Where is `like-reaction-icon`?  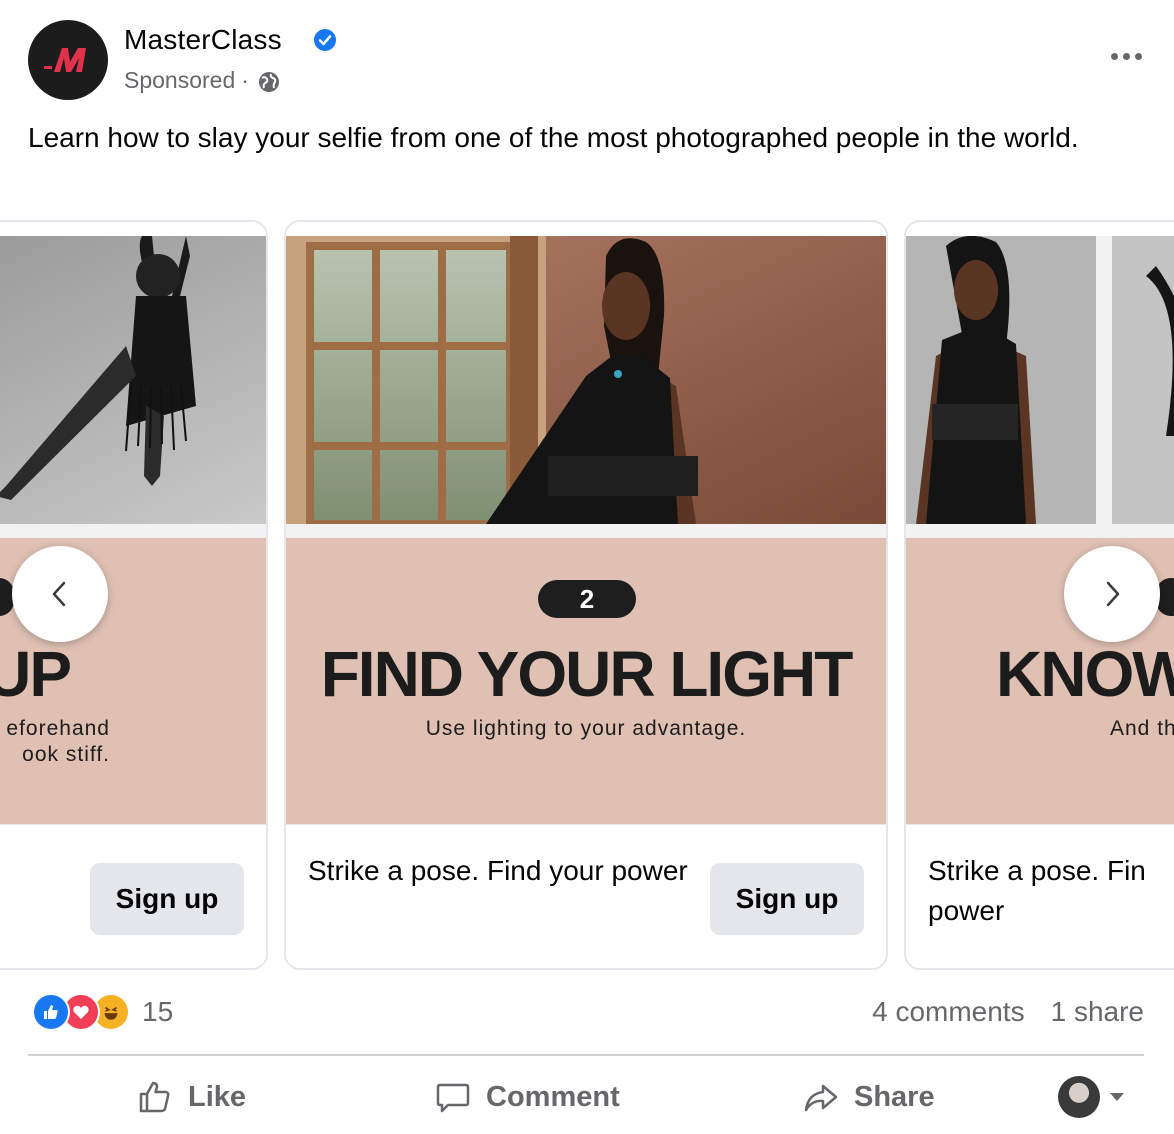 like-reaction-icon is located at coordinates (51, 1012).